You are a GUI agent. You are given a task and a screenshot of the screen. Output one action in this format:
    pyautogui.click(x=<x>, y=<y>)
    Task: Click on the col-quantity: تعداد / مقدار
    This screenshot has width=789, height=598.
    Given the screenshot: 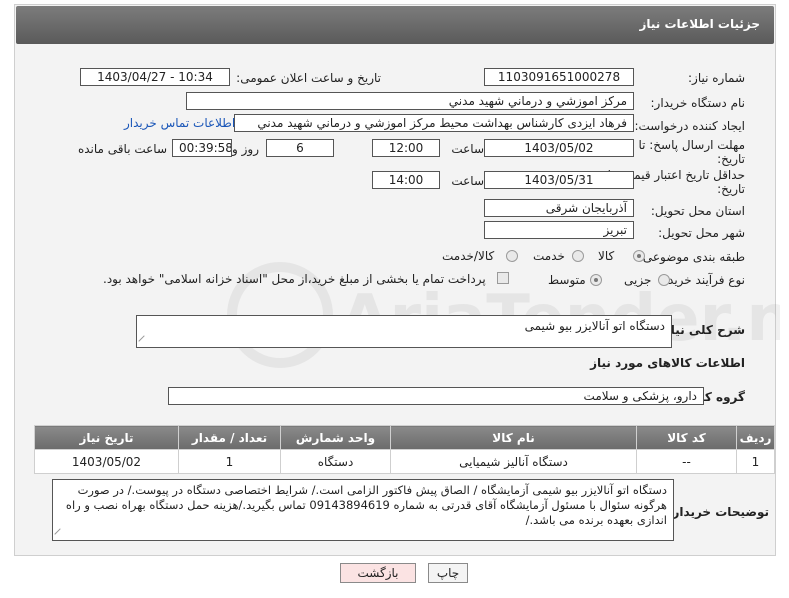 What is the action you would take?
    pyautogui.click(x=229, y=437)
    